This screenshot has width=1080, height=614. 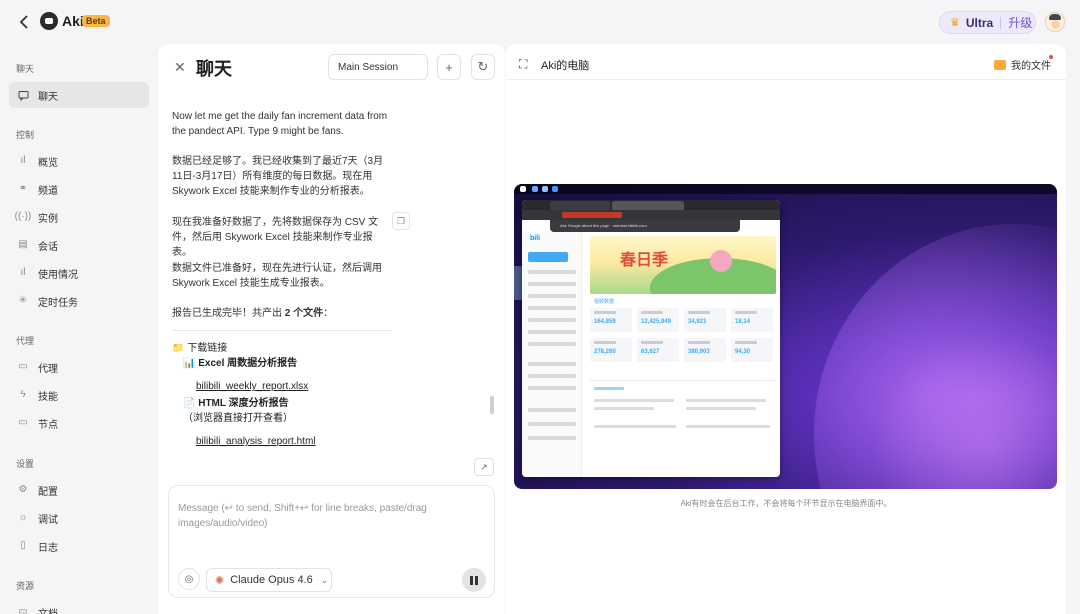 What do you see at coordinates (987, 22) in the screenshot?
I see `upgrade-button: ♛ Ultra 升级` at bounding box center [987, 22].